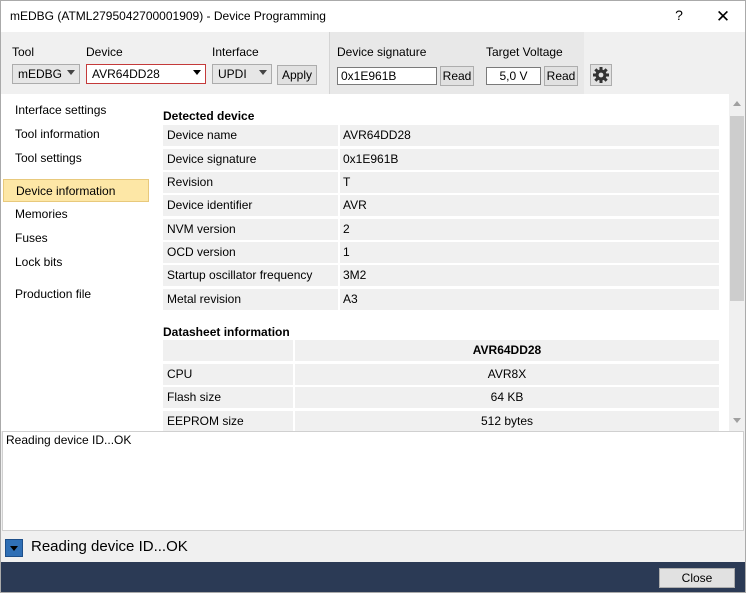  I want to click on vertical-scrollbar, so click(737, 262).